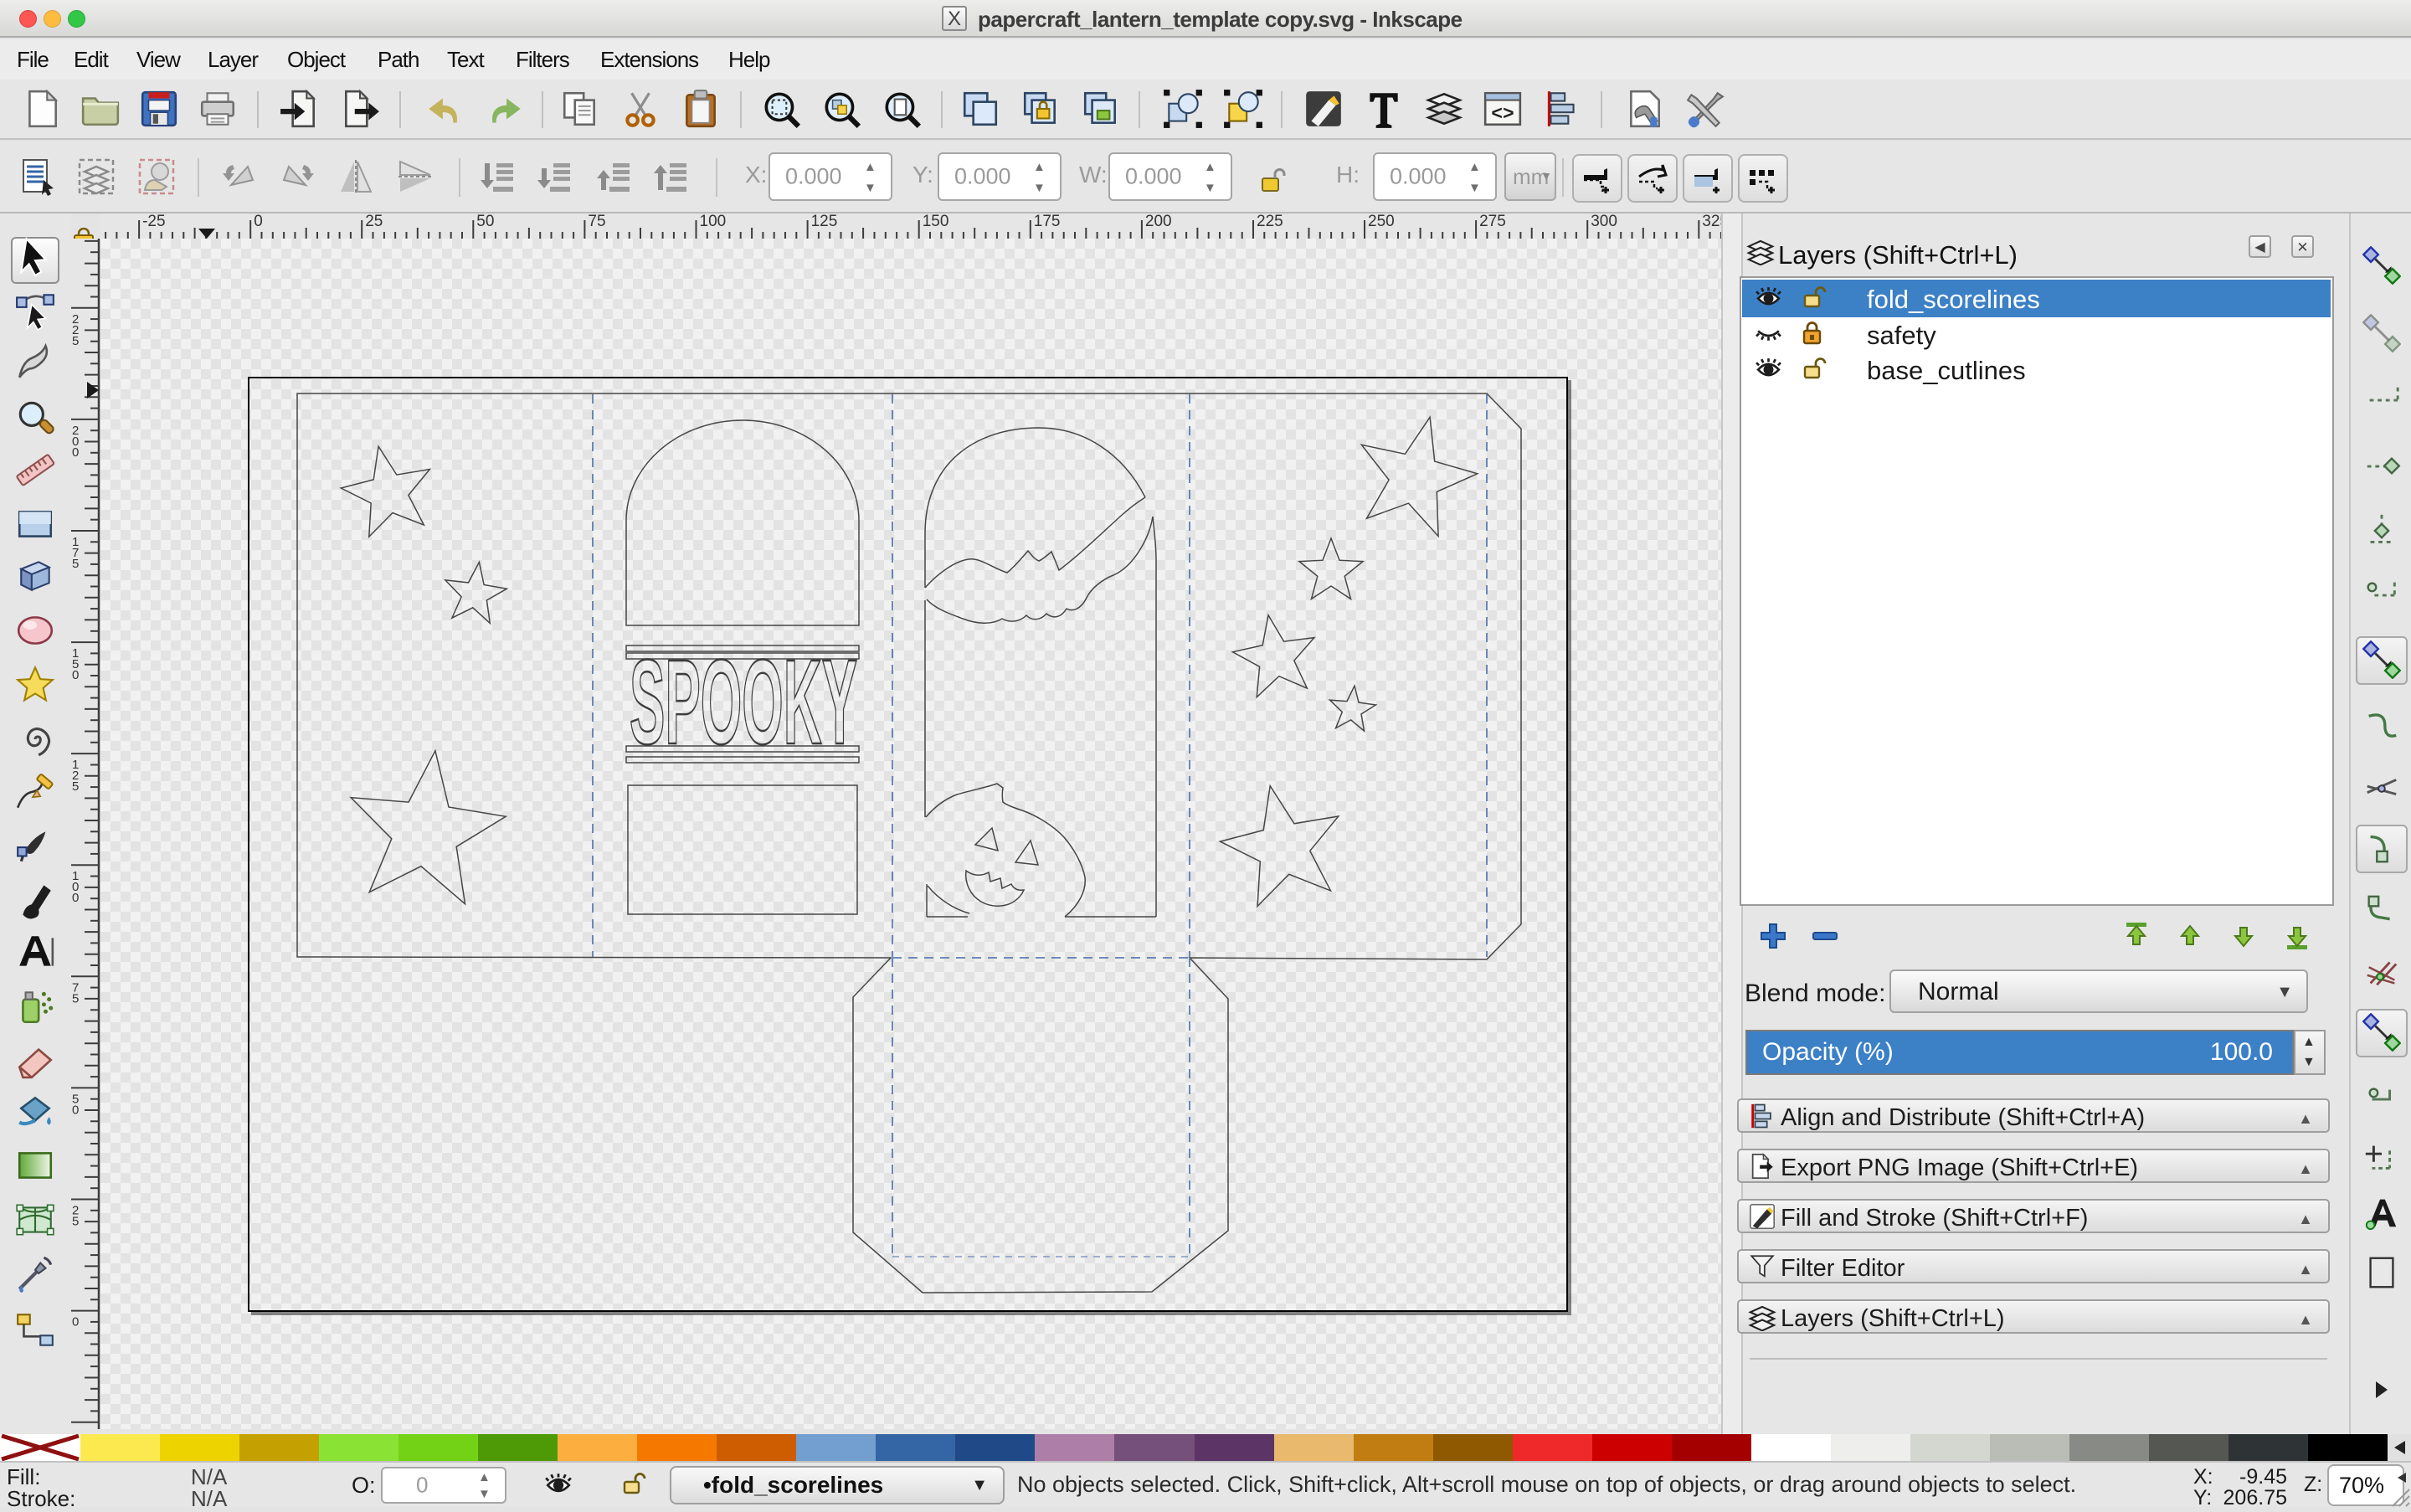  Describe the element at coordinates (743, 702) in the screenshot. I see `svg-text: SPOOKY` at that location.